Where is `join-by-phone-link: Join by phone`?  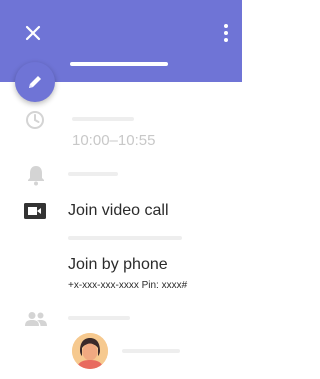
join-by-phone-link: Join by phone is located at coordinates (118, 265).